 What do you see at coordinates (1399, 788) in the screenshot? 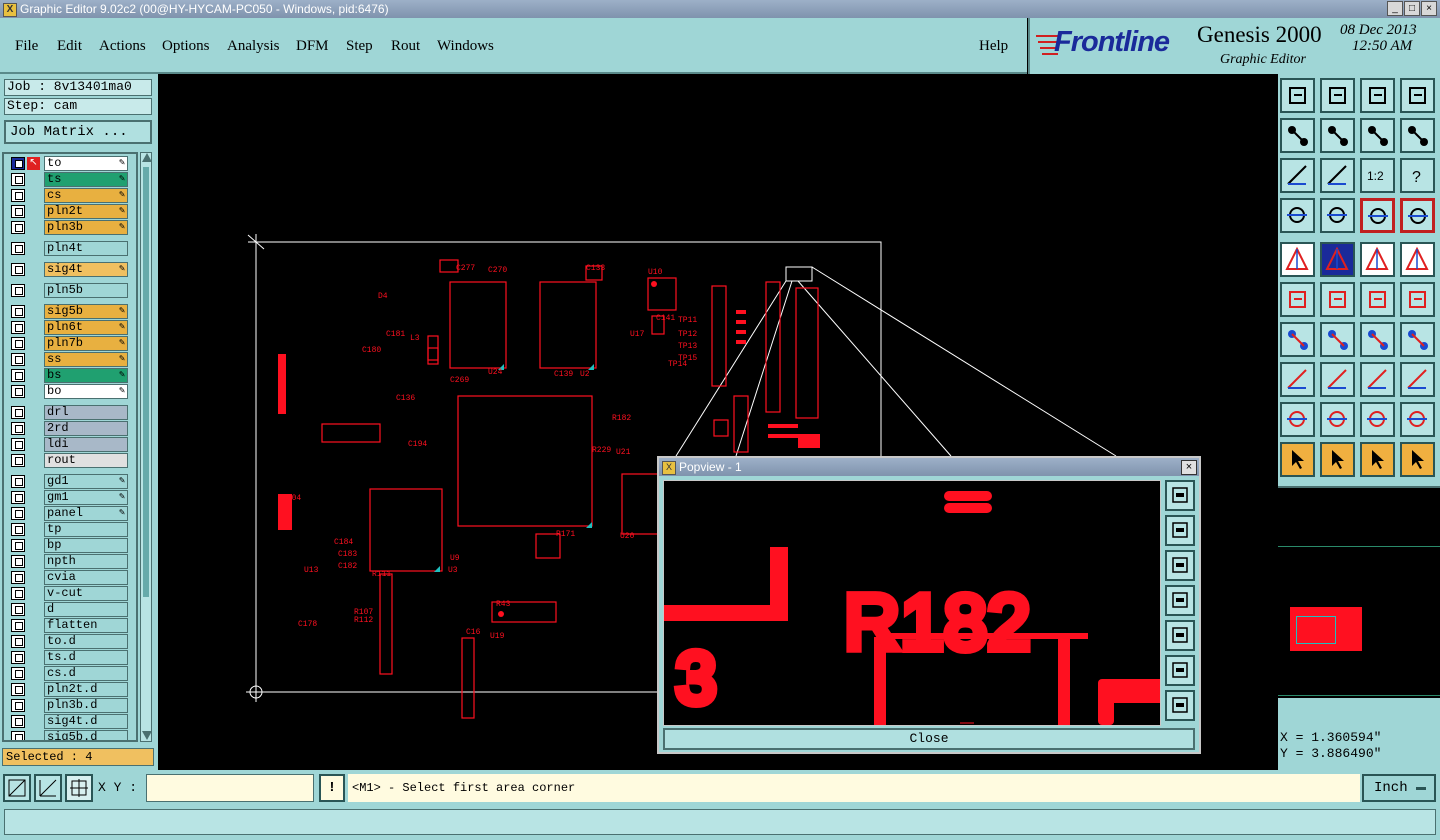
I see `units-selector: Inch` at bounding box center [1399, 788].